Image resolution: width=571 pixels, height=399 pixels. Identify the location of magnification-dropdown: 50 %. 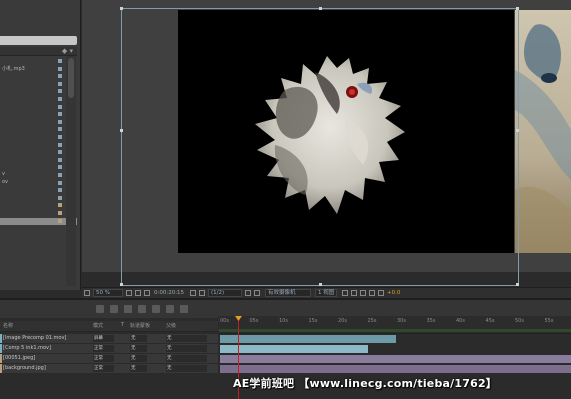
(108, 293).